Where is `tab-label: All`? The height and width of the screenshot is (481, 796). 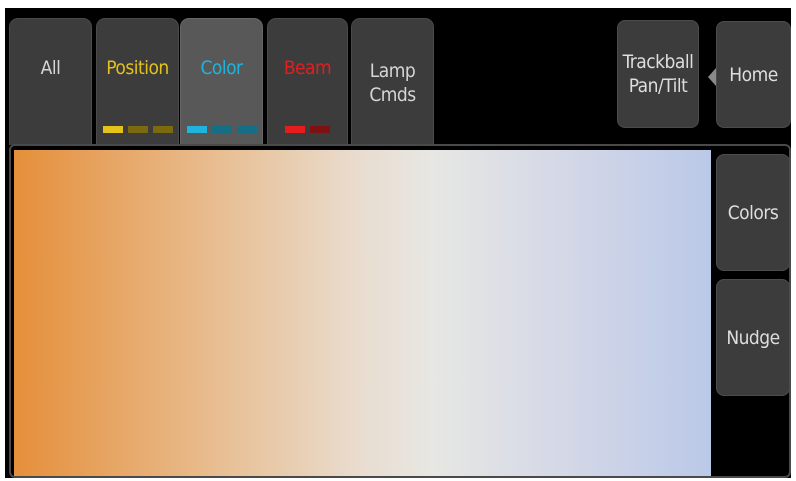 tab-label: All is located at coordinates (50, 68).